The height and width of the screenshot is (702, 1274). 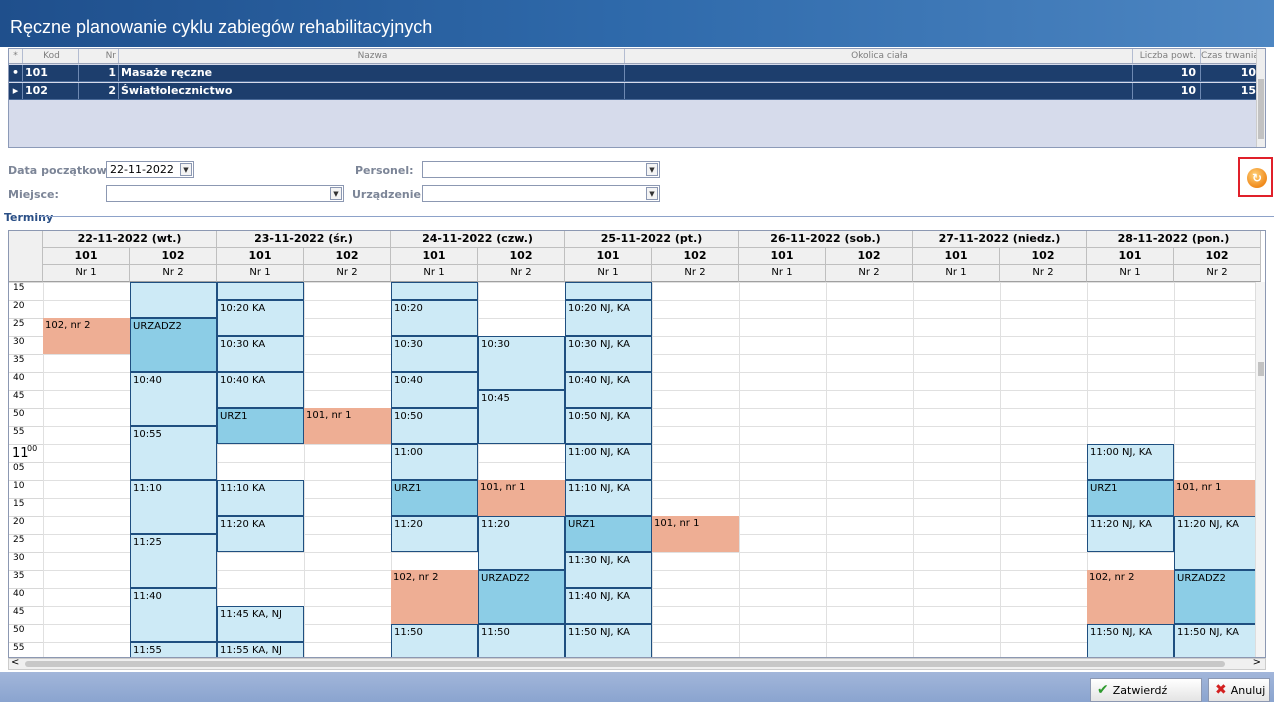 I want to click on urzadzenie-select: ▼, so click(x=541, y=193).